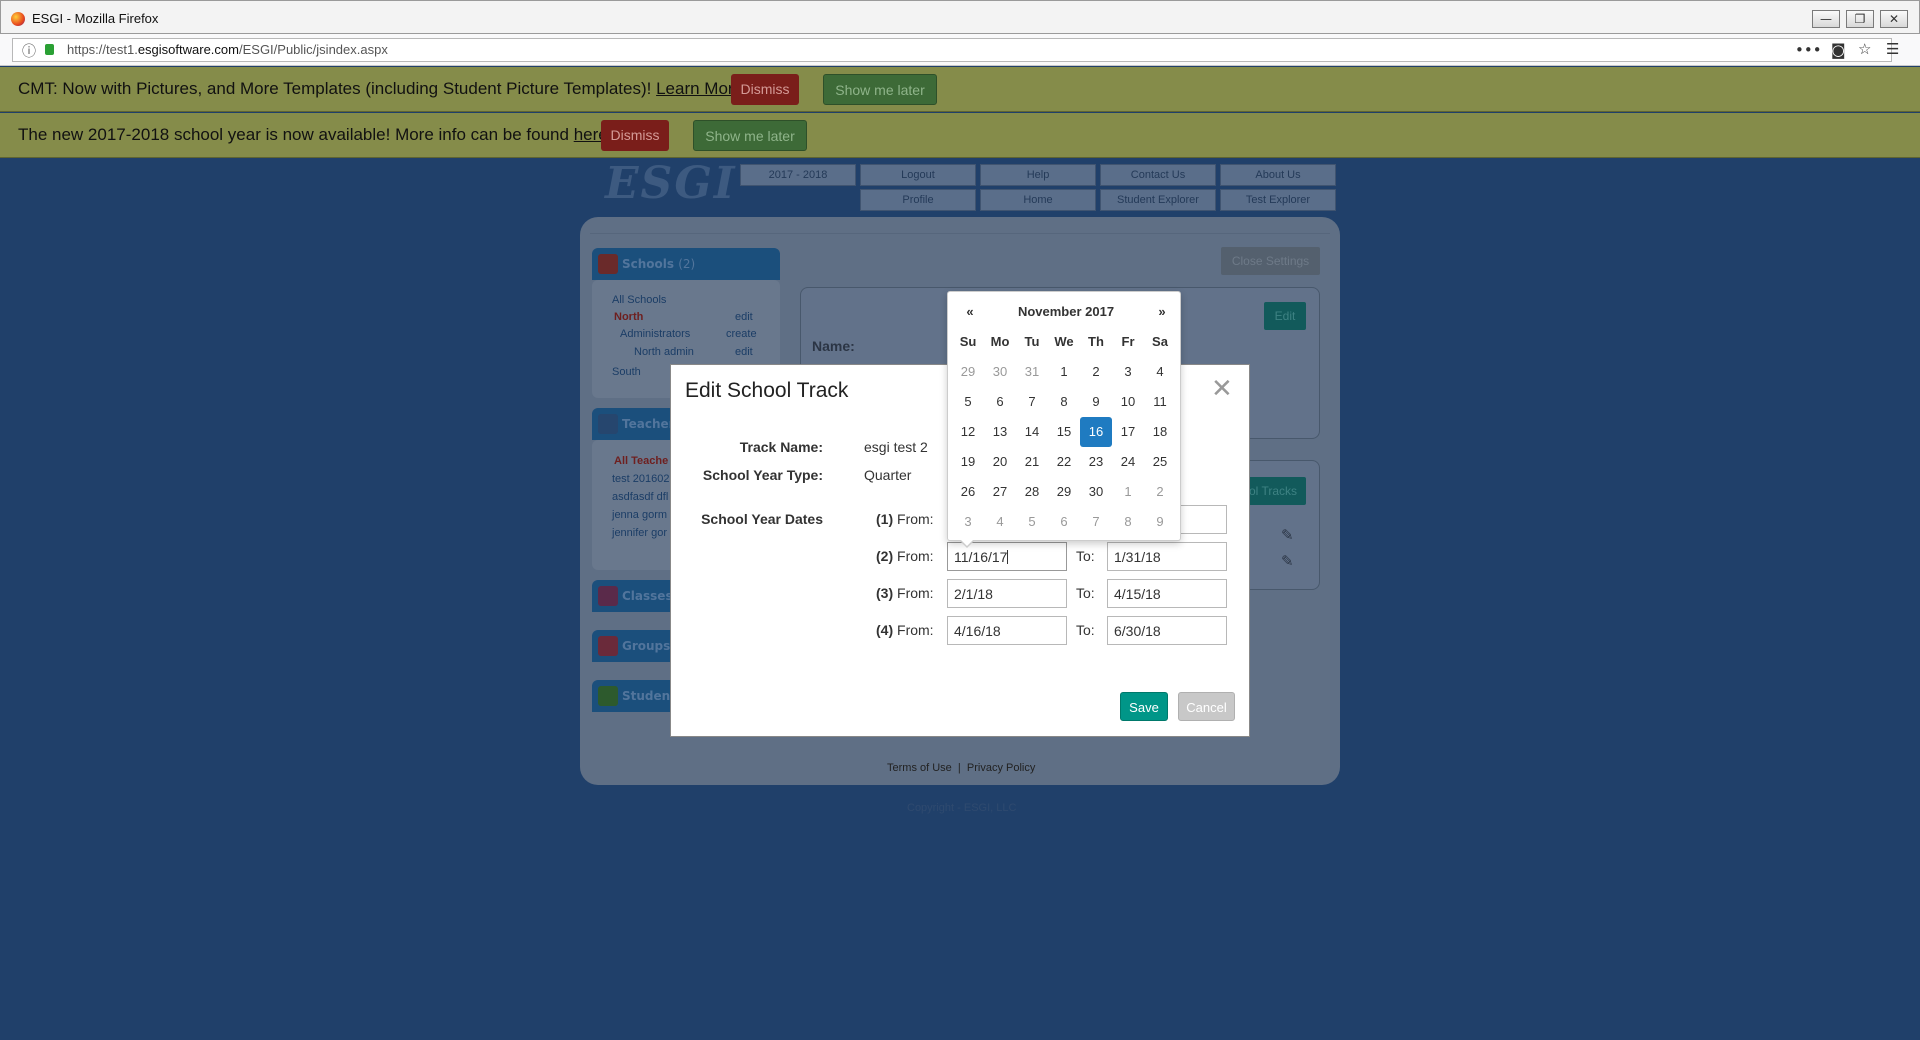 Image resolution: width=1920 pixels, height=1040 pixels. Describe the element at coordinates (1032, 462) in the screenshot. I see `calendar-day: 21` at that location.